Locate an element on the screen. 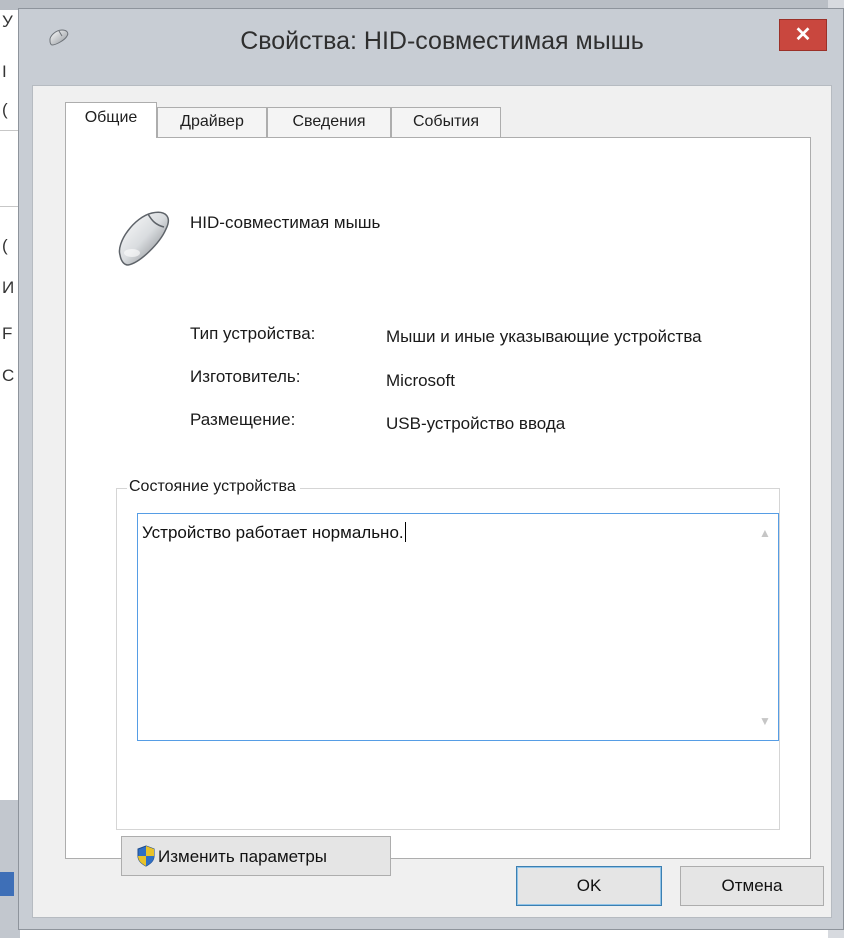 The height and width of the screenshot is (938, 844). dialog-titlebar: Свойства: HID-совместимая мышь ✕ is located at coordinates (431, 43).